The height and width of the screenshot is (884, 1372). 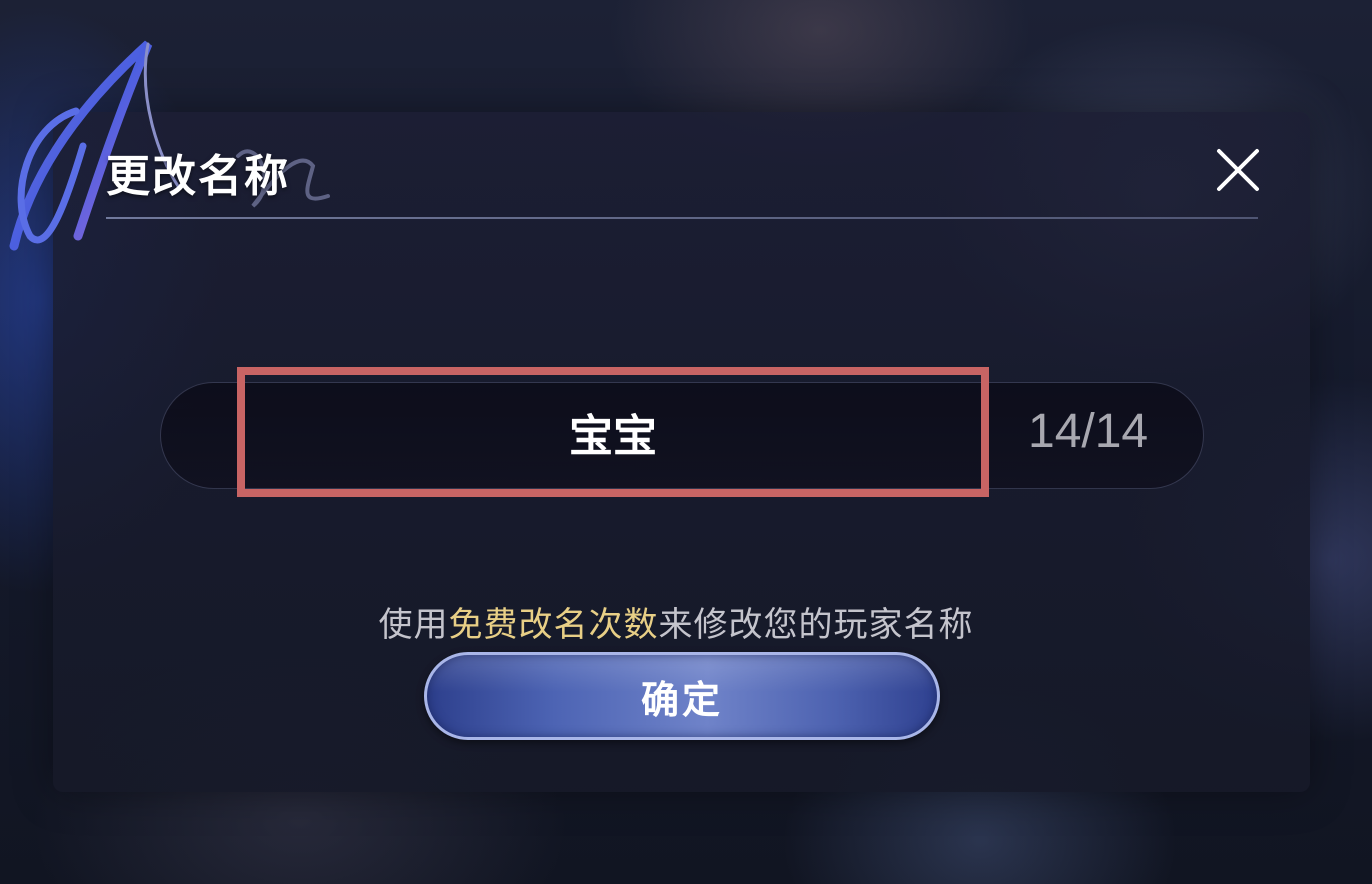 I want to click on confirm-button: 确定, so click(x=682, y=696).